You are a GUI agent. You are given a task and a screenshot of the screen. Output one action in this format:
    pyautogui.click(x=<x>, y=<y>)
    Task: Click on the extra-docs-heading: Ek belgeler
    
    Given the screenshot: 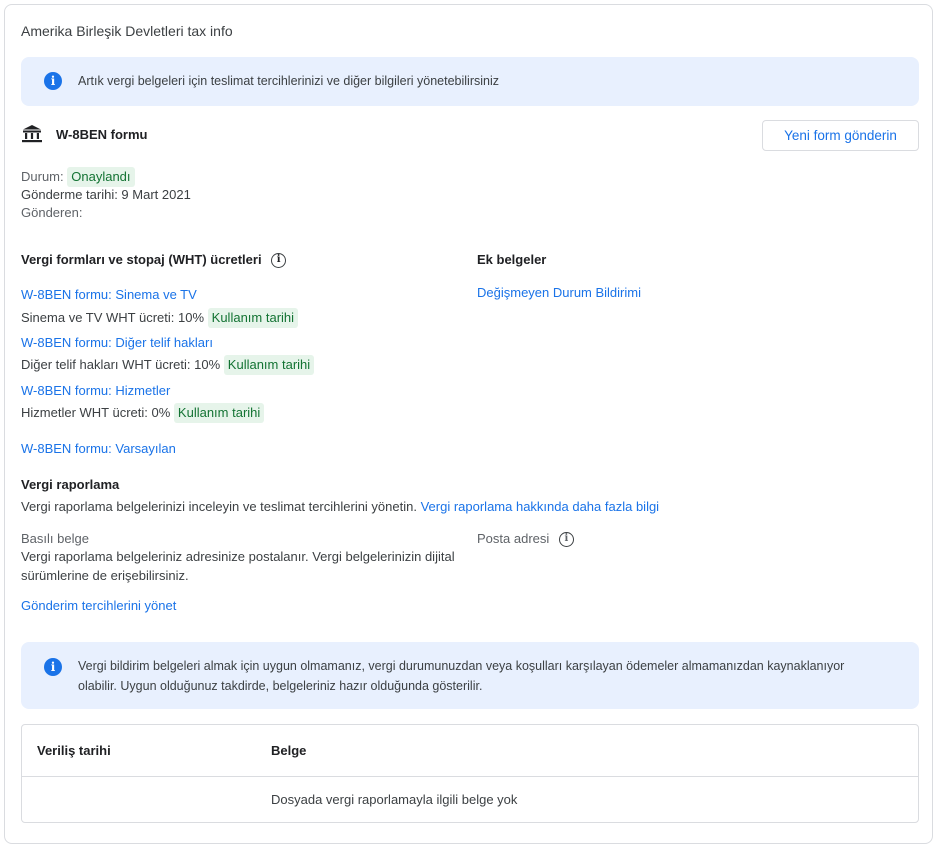 What is the action you would take?
    pyautogui.click(x=512, y=259)
    